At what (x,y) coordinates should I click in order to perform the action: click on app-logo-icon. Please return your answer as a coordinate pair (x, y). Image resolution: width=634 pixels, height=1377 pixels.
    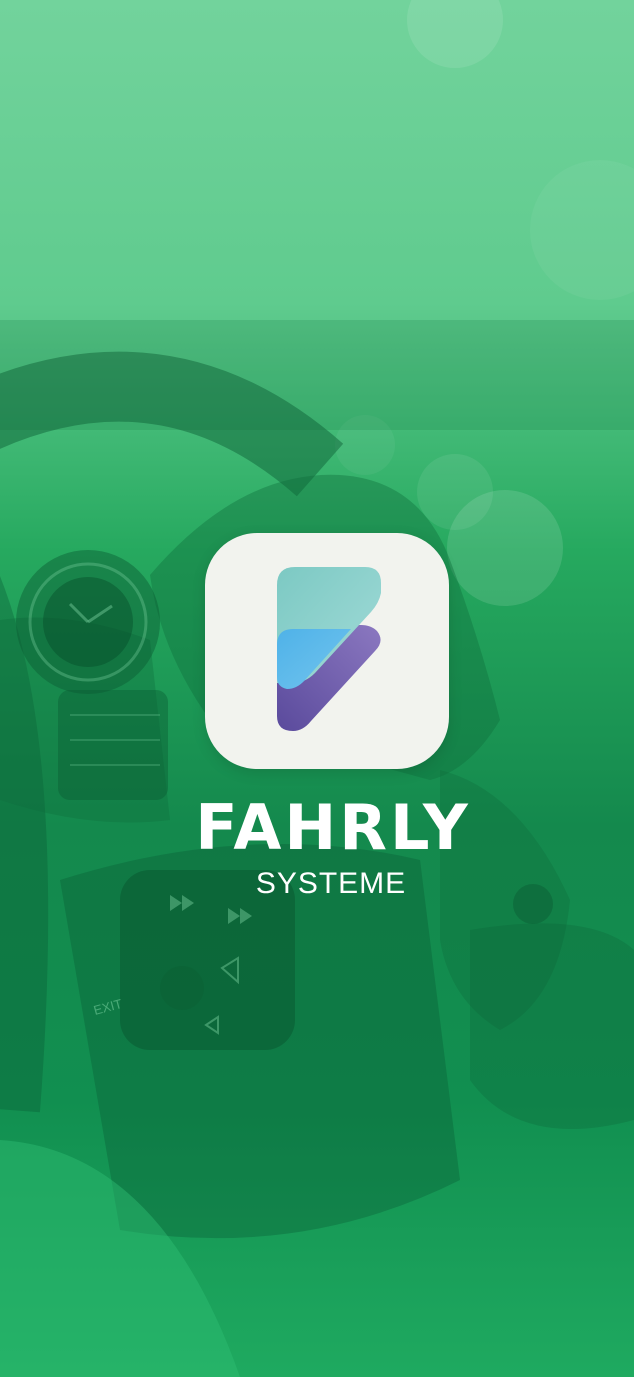
    Looking at the image, I should click on (327, 651).